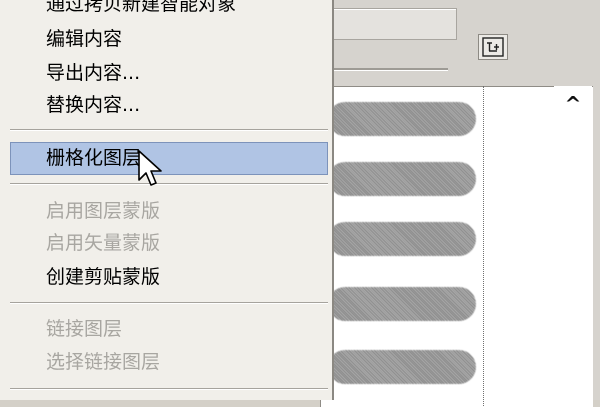 Image resolution: width=600 pixels, height=407 pixels. Describe the element at coordinates (103, 211) in the screenshot. I see `menu-item-enable-layer-mask: 启用图层蒙版` at that location.